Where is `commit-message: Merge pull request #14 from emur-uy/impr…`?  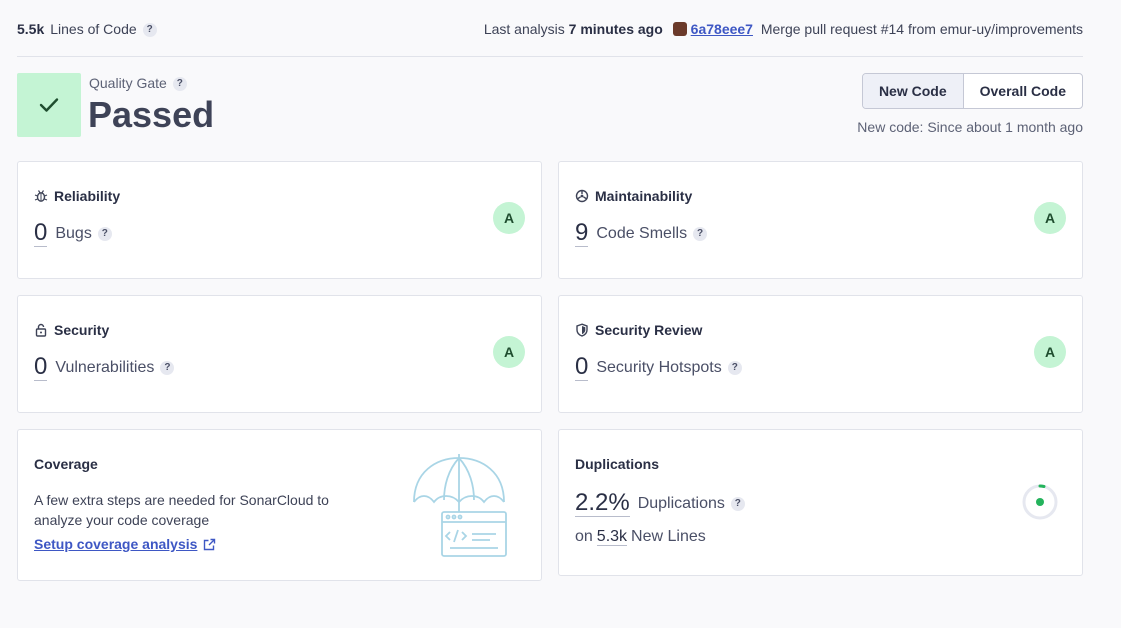 commit-message: Merge pull request #14 from emur-uy/impr… is located at coordinates (921, 29).